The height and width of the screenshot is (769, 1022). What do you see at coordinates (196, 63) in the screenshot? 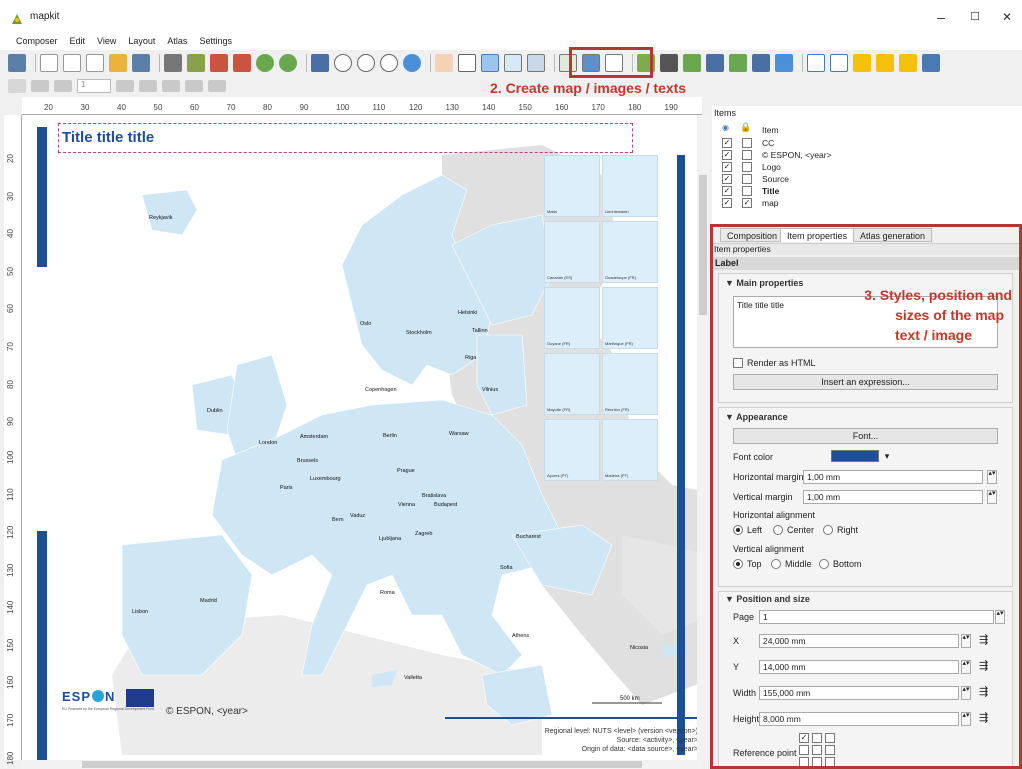
I see `export-image-icon` at bounding box center [196, 63].